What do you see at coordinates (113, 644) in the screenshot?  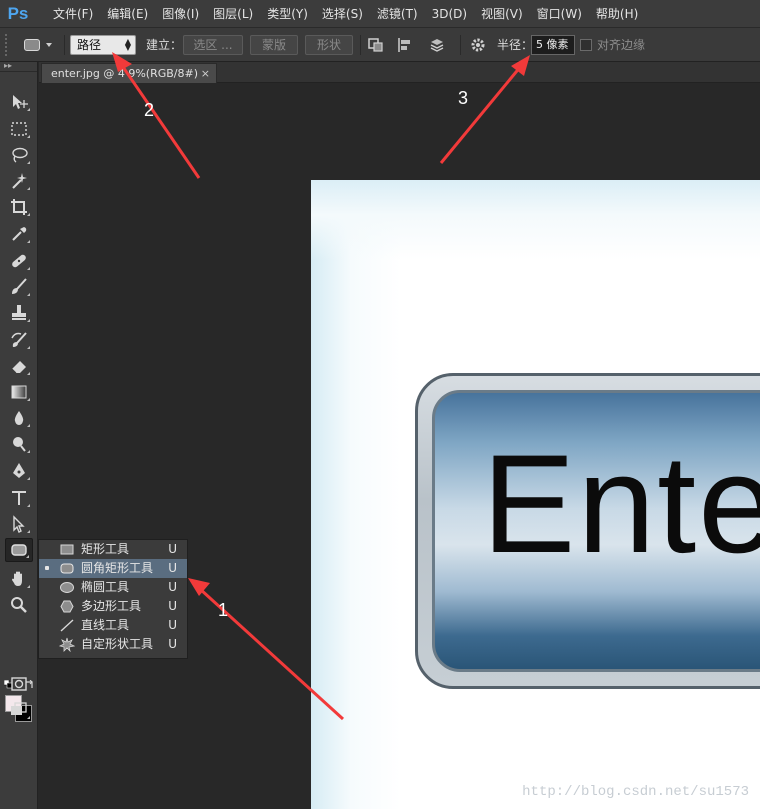 I see `flyout-item-custom-shape: 自定形状工具 U` at bounding box center [113, 644].